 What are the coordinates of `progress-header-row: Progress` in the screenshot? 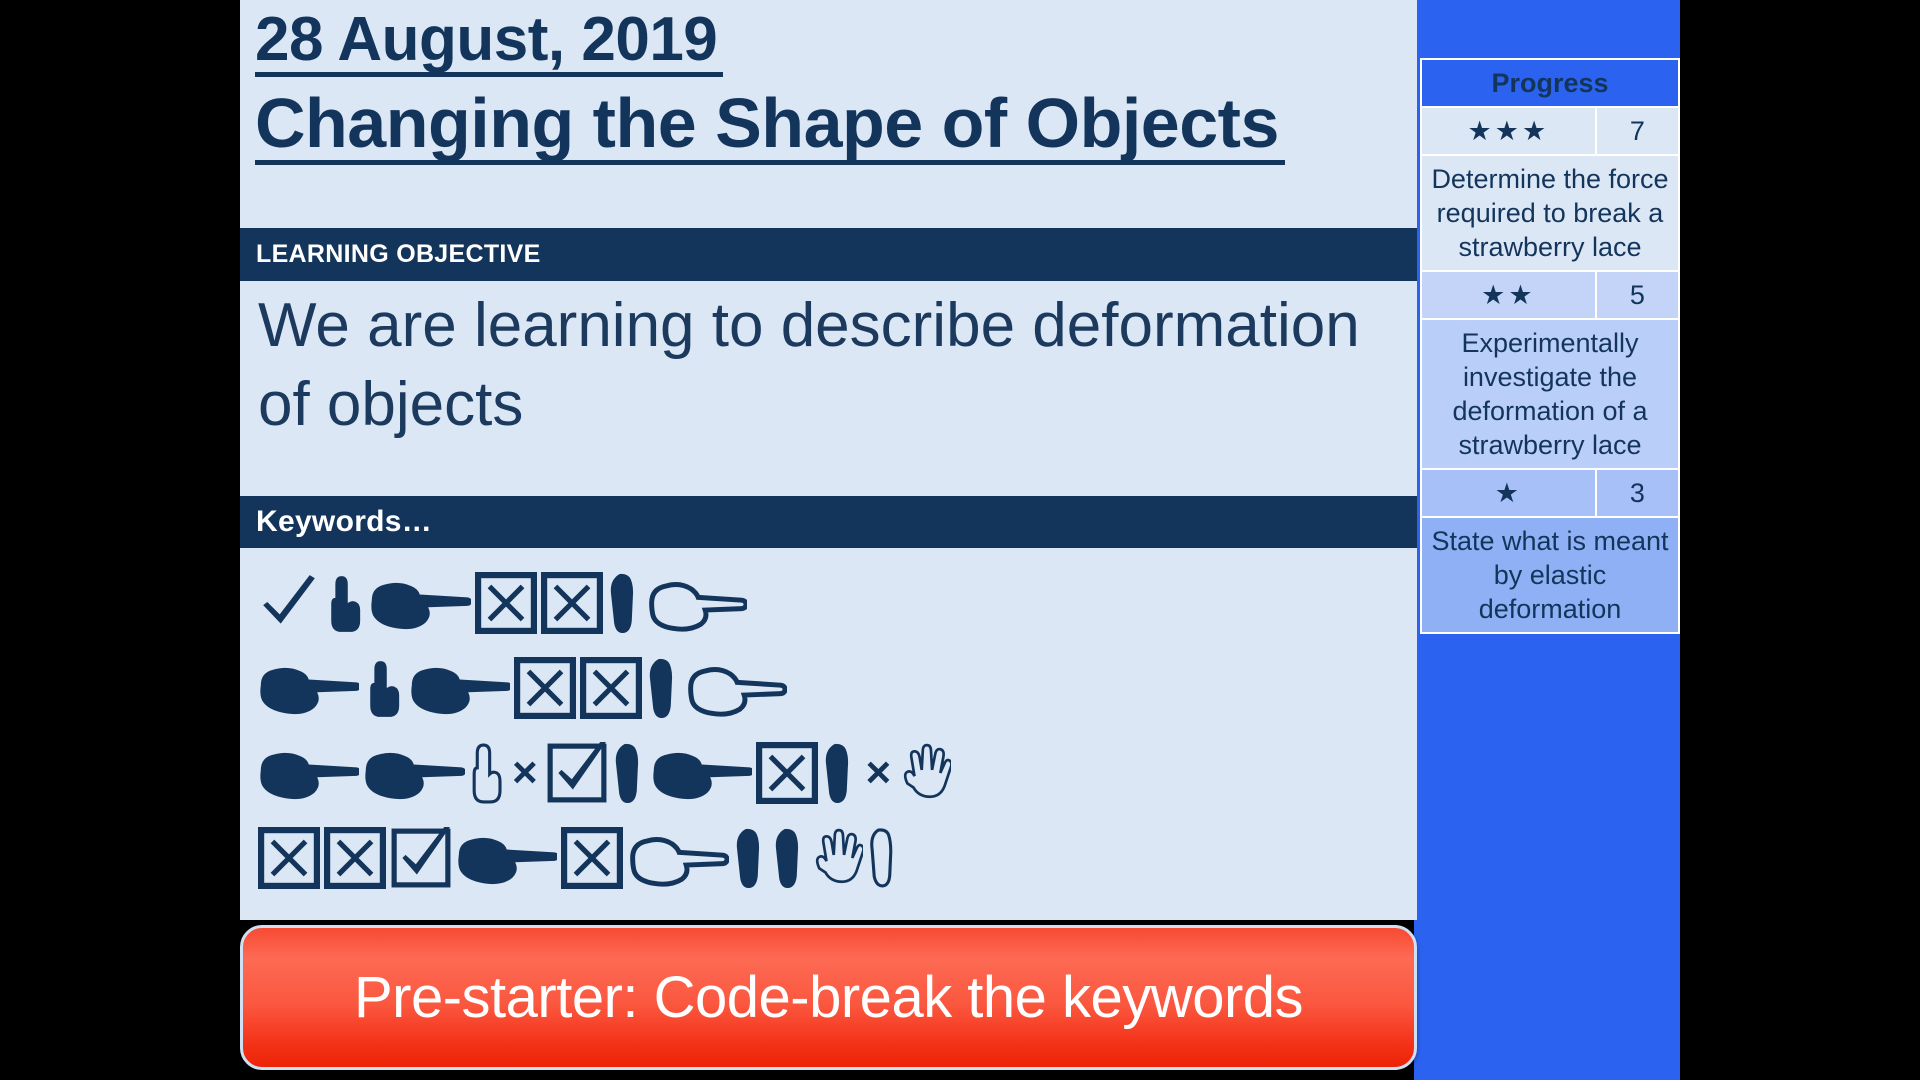 It's located at (1550, 83).